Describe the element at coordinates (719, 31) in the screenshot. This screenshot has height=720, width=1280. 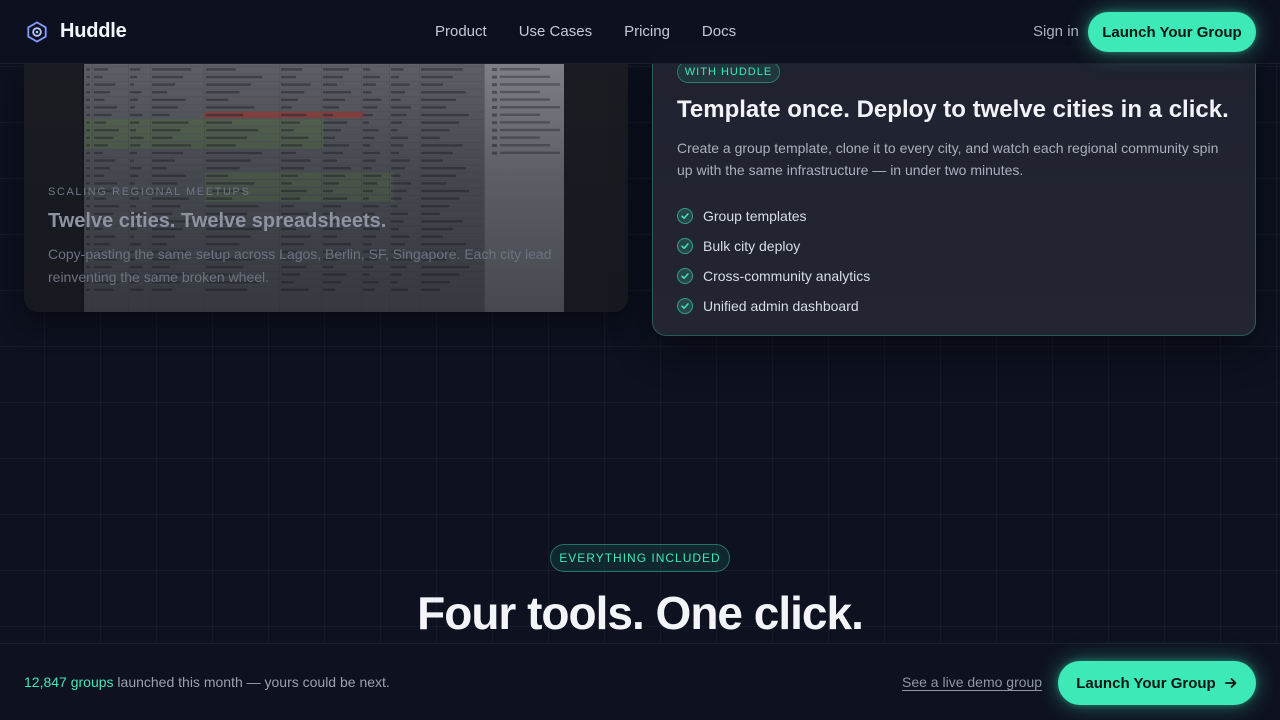
I see `nav-link-docs: Docs` at that location.